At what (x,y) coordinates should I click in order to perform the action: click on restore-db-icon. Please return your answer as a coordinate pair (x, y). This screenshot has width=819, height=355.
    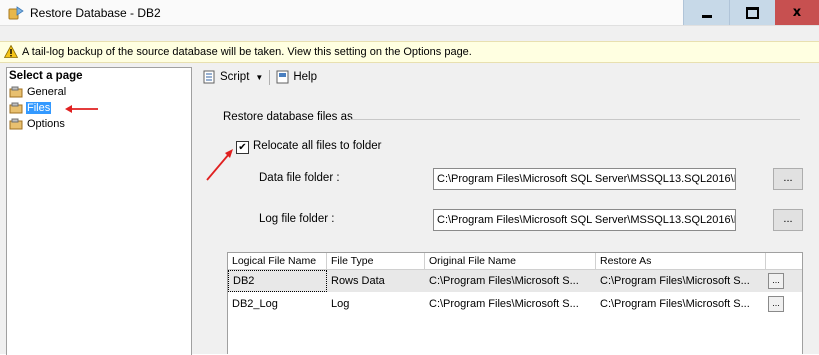
    Looking at the image, I should click on (16, 13).